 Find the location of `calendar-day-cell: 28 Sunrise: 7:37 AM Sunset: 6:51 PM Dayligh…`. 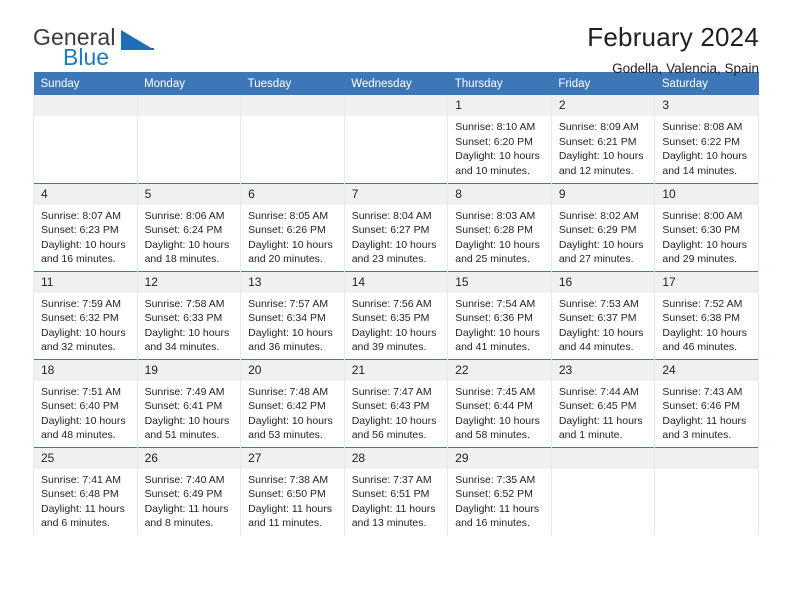

calendar-day-cell: 28 Sunrise: 7:37 AM Sunset: 6:51 PM Dayligh… is located at coordinates (396, 490).